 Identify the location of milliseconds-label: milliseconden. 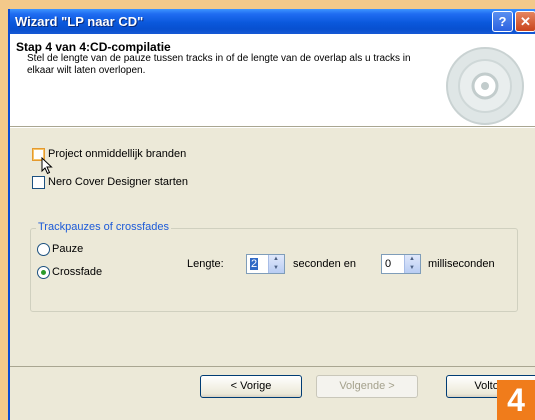
(461, 264).